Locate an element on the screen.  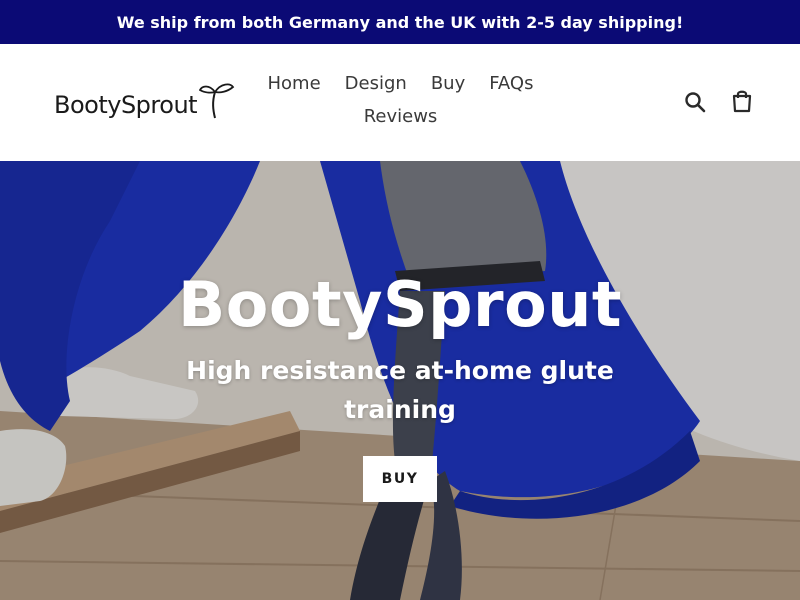
nav-faqs: FAQs is located at coordinates (511, 83).